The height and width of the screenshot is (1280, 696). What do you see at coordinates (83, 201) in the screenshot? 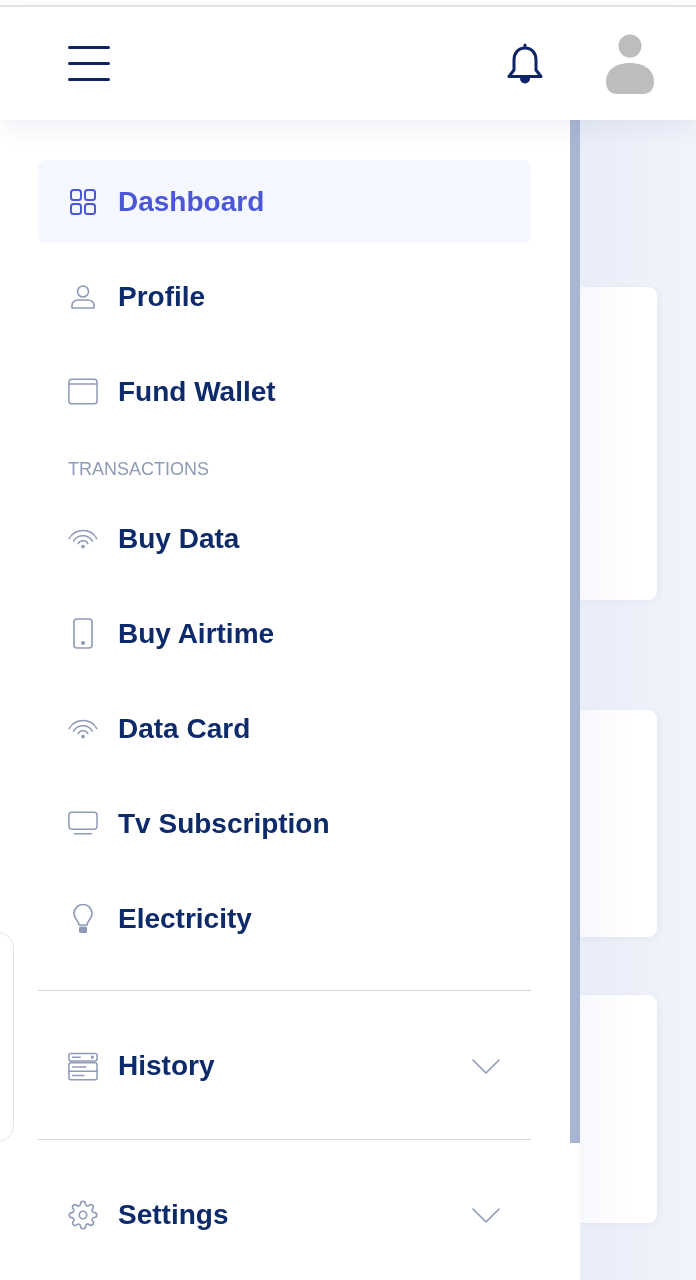
I see `grid-icon` at bounding box center [83, 201].